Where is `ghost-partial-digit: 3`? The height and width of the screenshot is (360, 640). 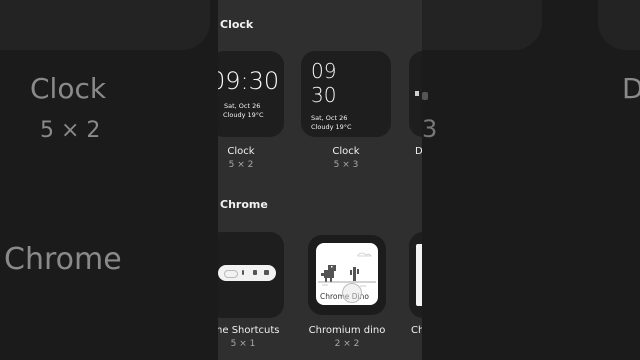
ghost-partial-digit: 3 is located at coordinates (430, 129).